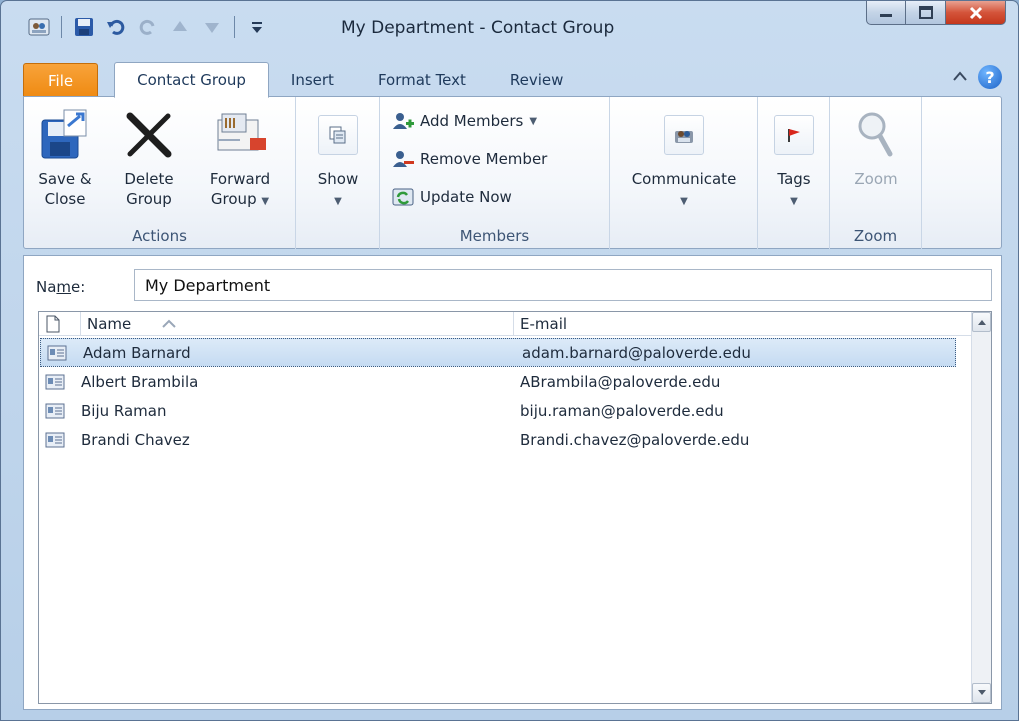  What do you see at coordinates (498, 352) in the screenshot?
I see `member-row: Adam Barnard adam.barnard@paloverde.edu` at bounding box center [498, 352].